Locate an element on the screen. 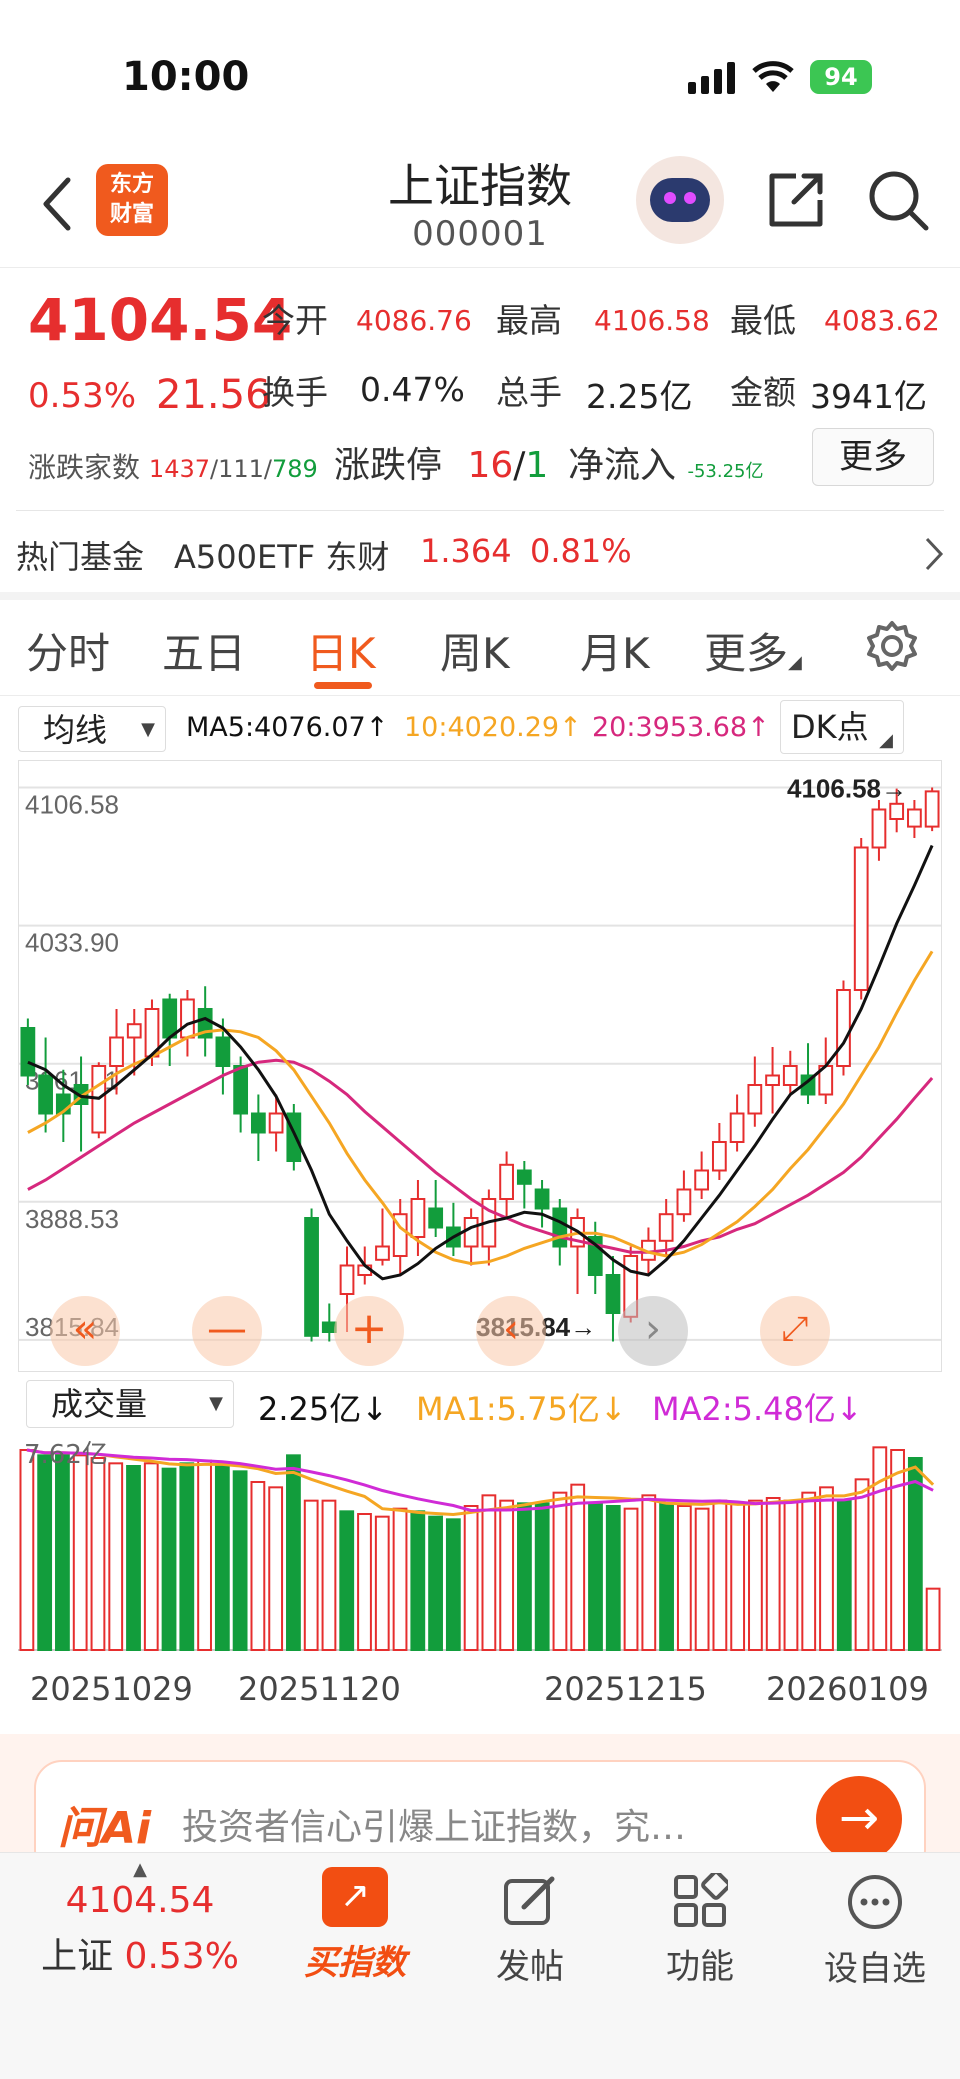 Image resolution: width=960 pixels, height=2079 pixels. scroll-right-icon: › is located at coordinates (653, 1331).